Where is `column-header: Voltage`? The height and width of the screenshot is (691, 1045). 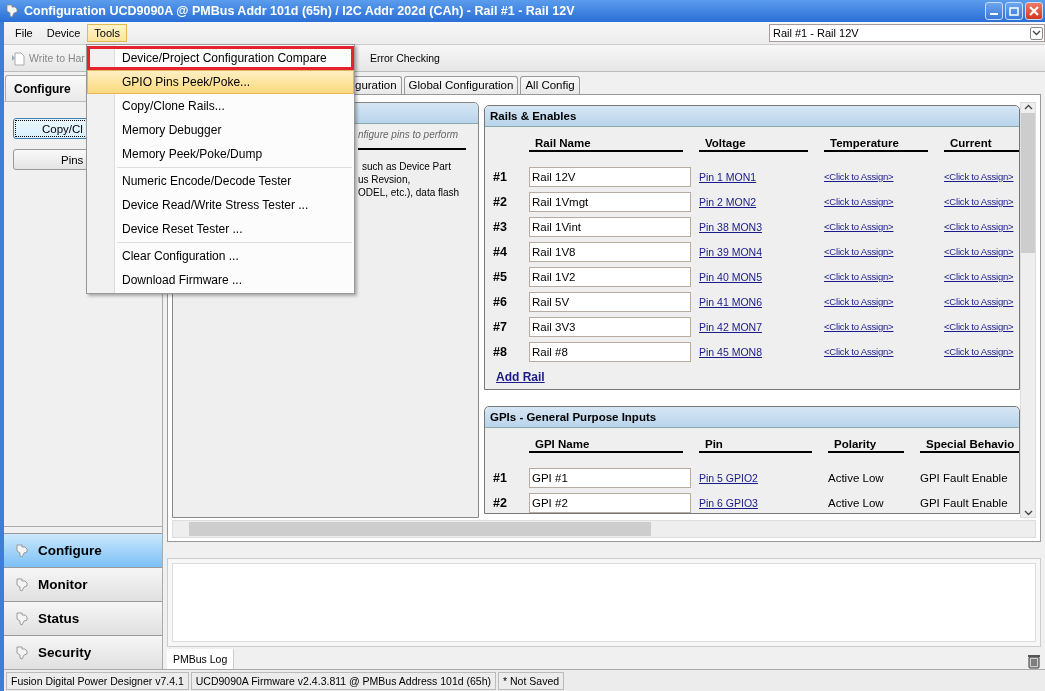 column-header: Voltage is located at coordinates (753, 139).